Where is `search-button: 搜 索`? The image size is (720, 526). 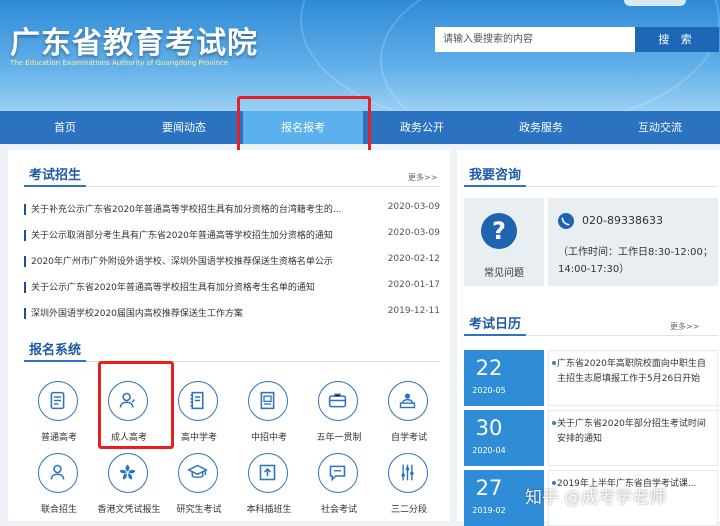 search-button: 搜 索 is located at coordinates (677, 39).